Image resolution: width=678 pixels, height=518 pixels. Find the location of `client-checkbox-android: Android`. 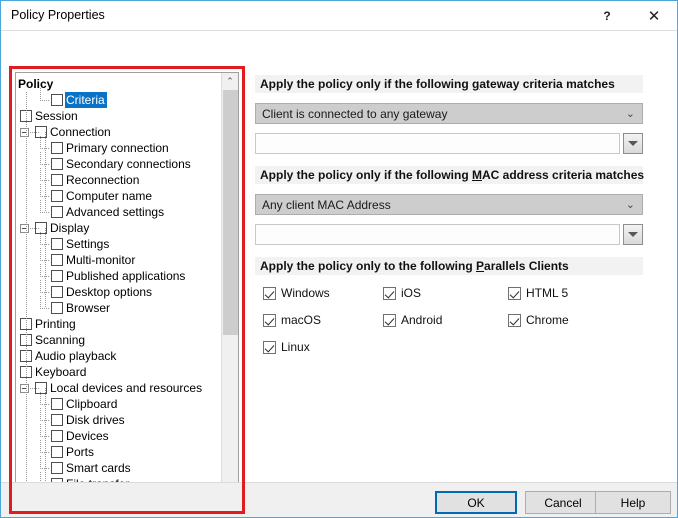

client-checkbox-android: Android is located at coordinates (412, 320).